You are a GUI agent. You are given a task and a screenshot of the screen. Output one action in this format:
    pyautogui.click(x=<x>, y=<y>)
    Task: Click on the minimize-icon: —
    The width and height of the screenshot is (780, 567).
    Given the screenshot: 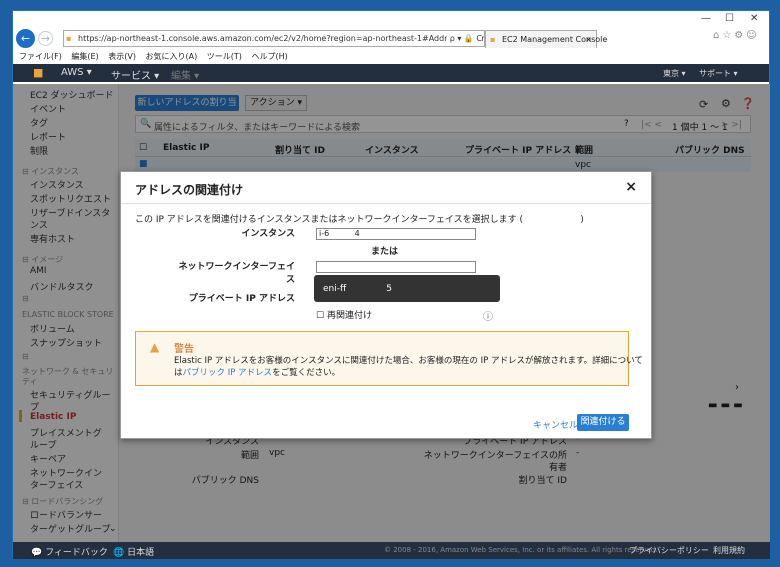 What is the action you would take?
    pyautogui.click(x=706, y=18)
    